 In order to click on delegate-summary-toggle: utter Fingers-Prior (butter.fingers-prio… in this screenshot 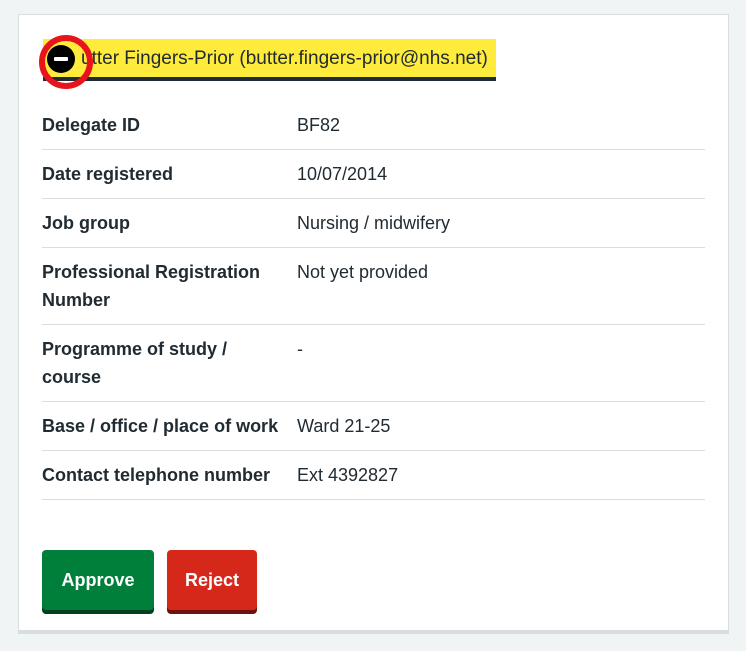, I will do `click(267, 62)`.